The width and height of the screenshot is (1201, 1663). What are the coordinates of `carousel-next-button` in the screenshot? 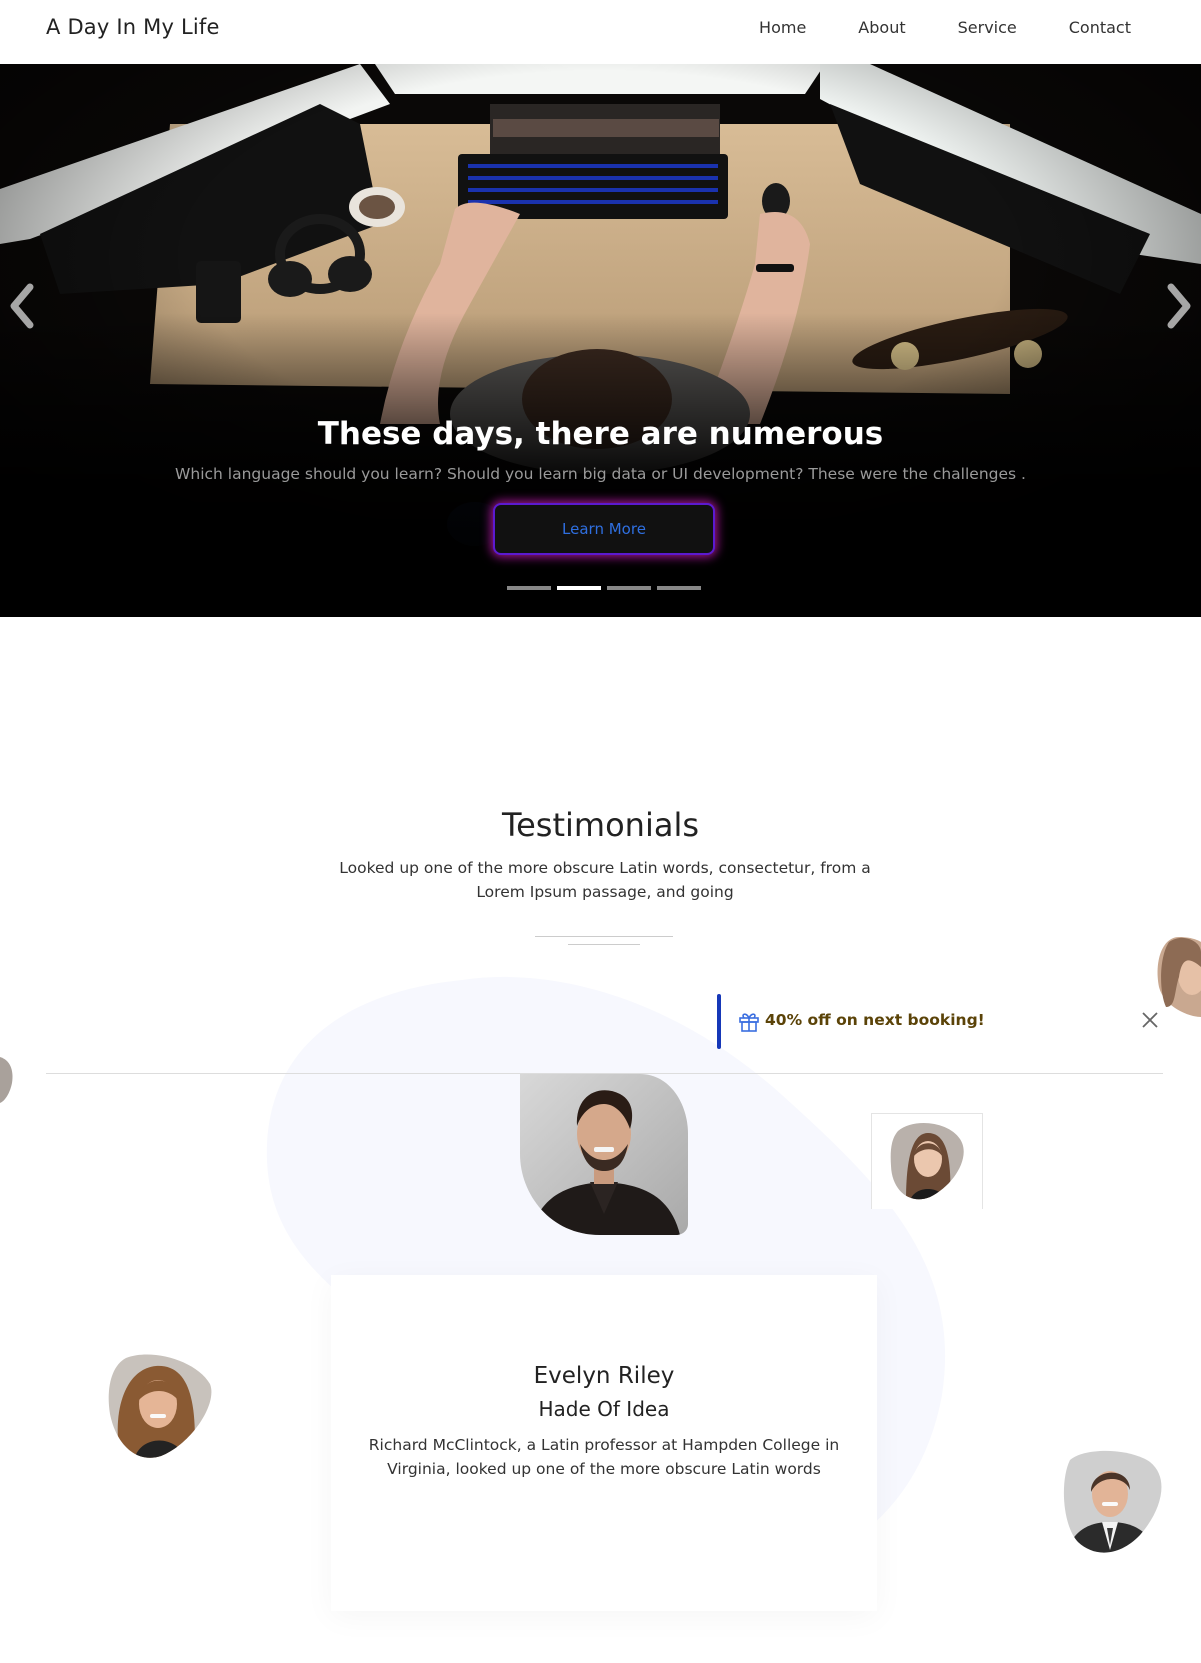 It's located at (1178, 306).